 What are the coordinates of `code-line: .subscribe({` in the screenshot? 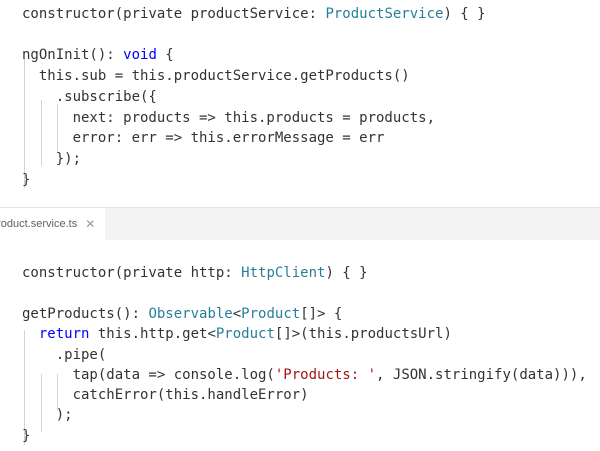 It's located at (89, 97).